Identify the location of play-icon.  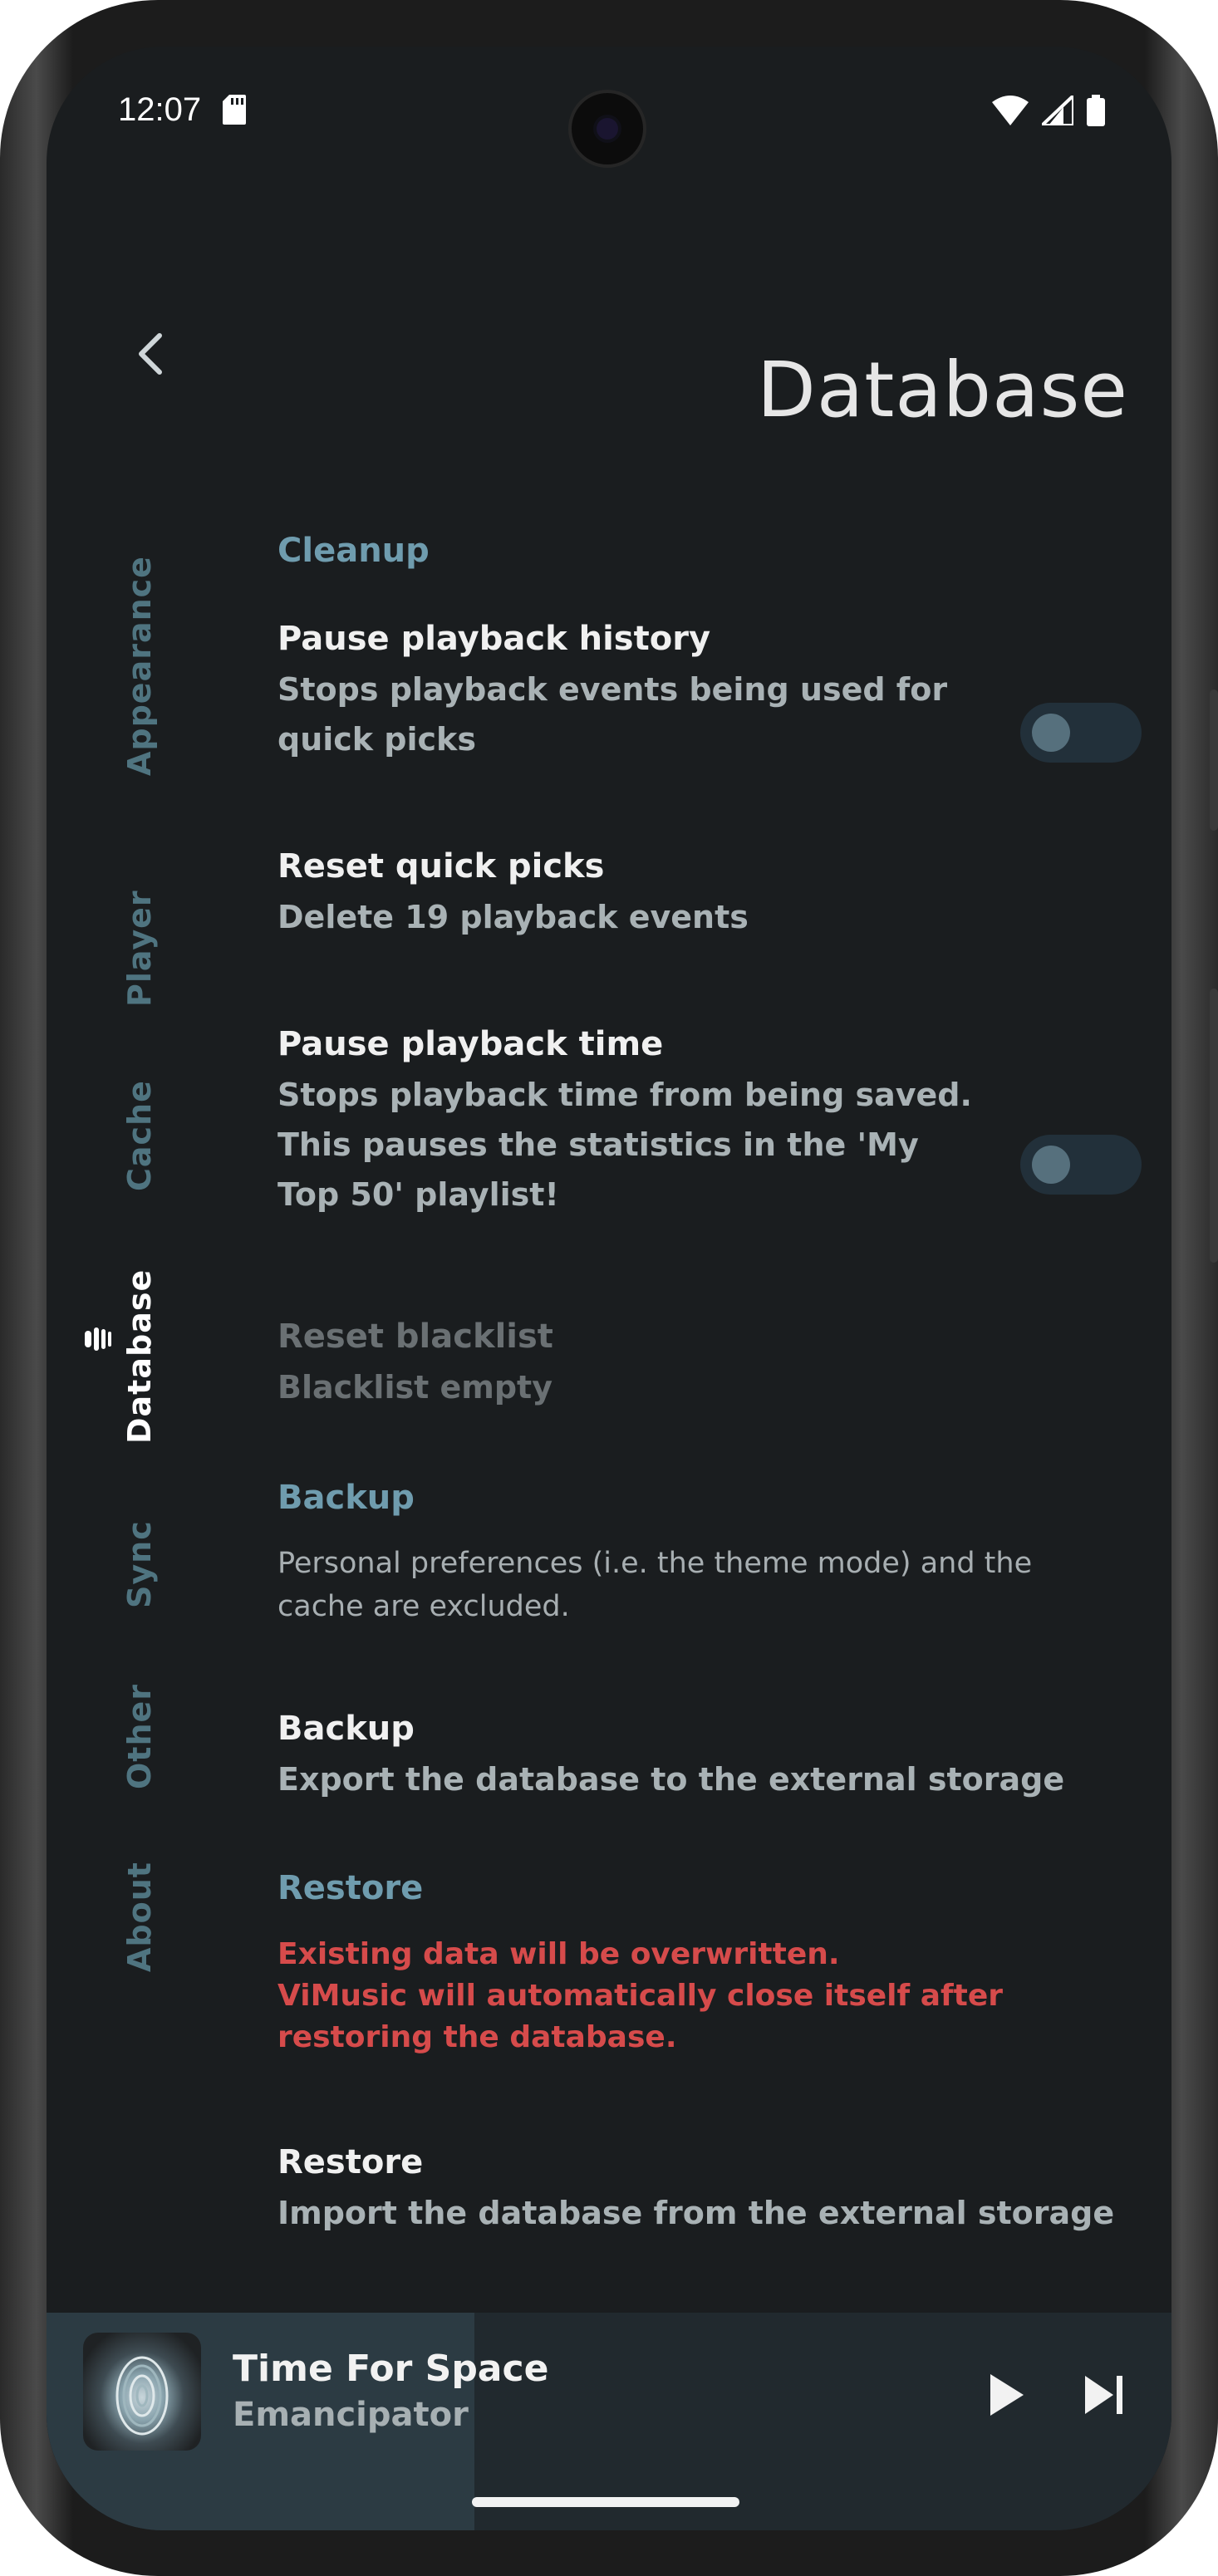
(1004, 2395).